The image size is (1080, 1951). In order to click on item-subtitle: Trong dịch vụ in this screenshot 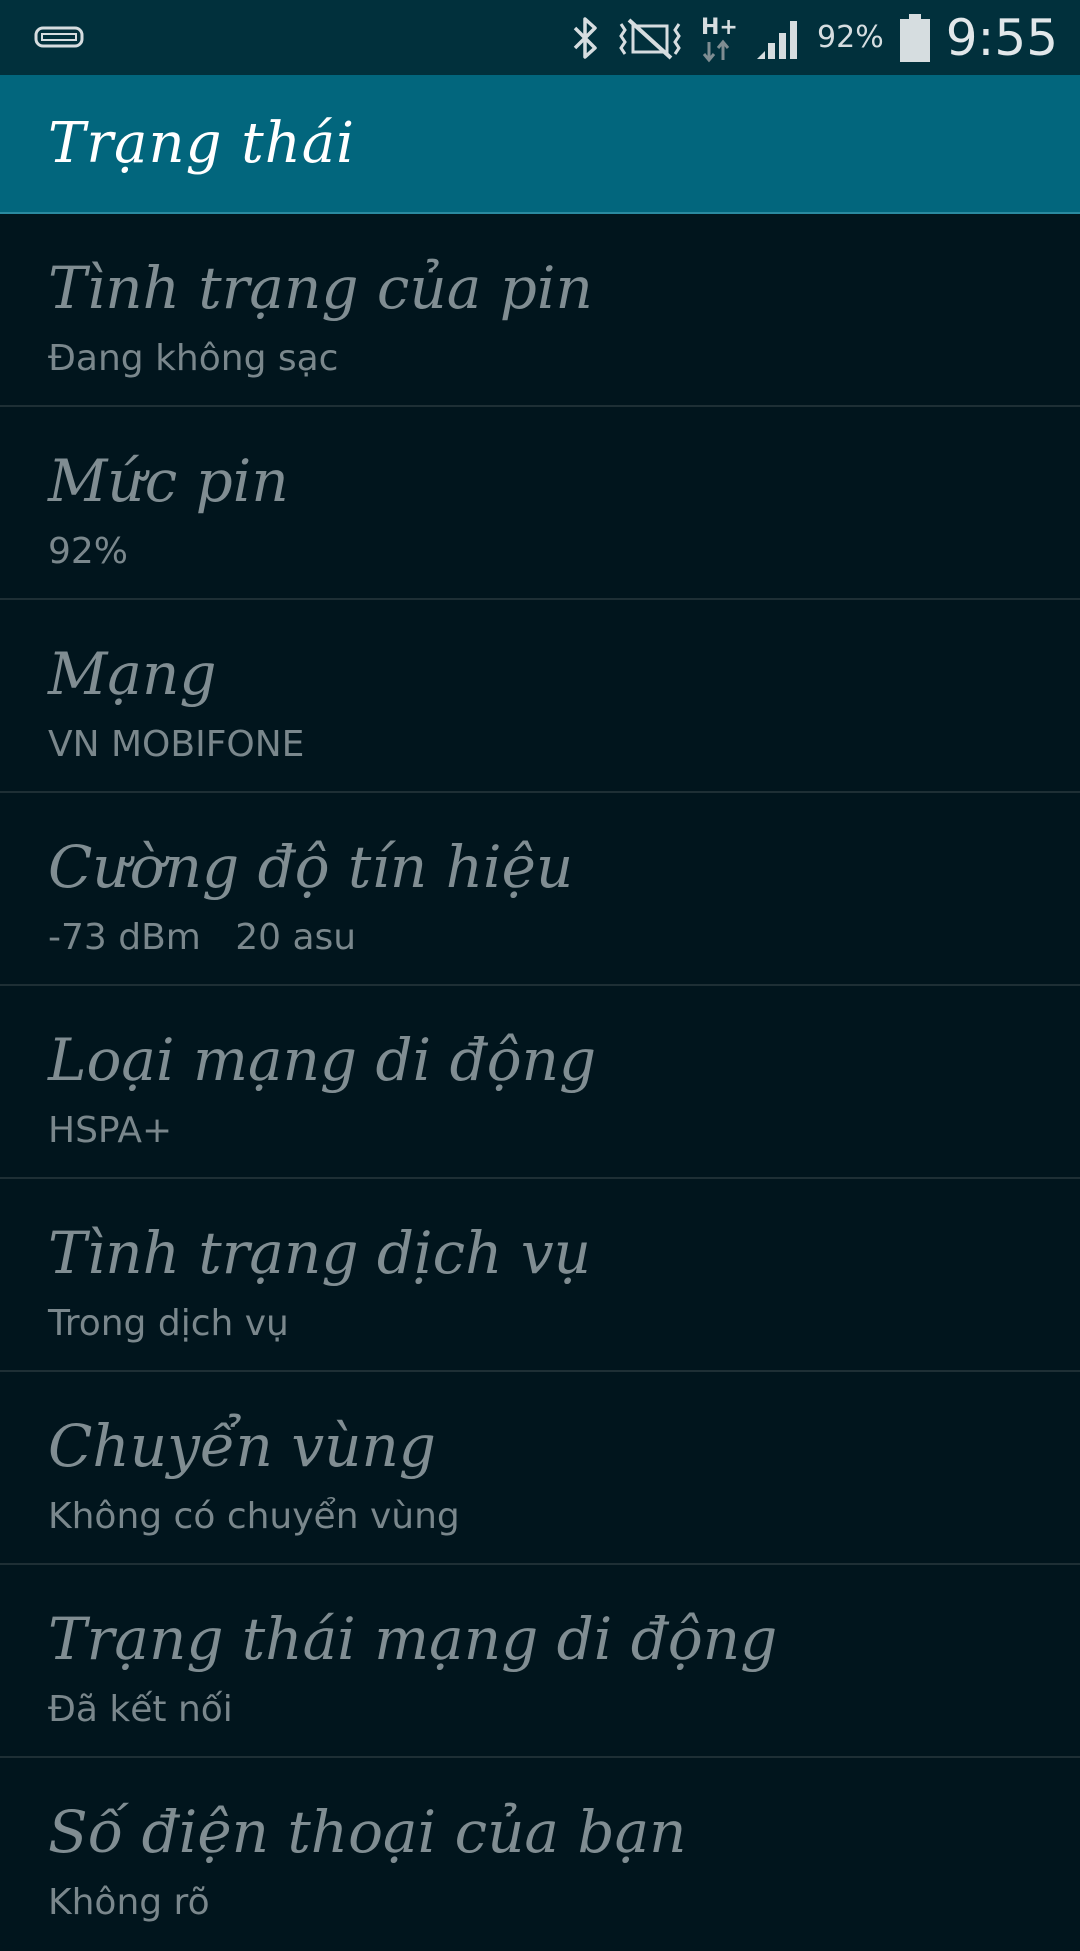, I will do `click(168, 1323)`.